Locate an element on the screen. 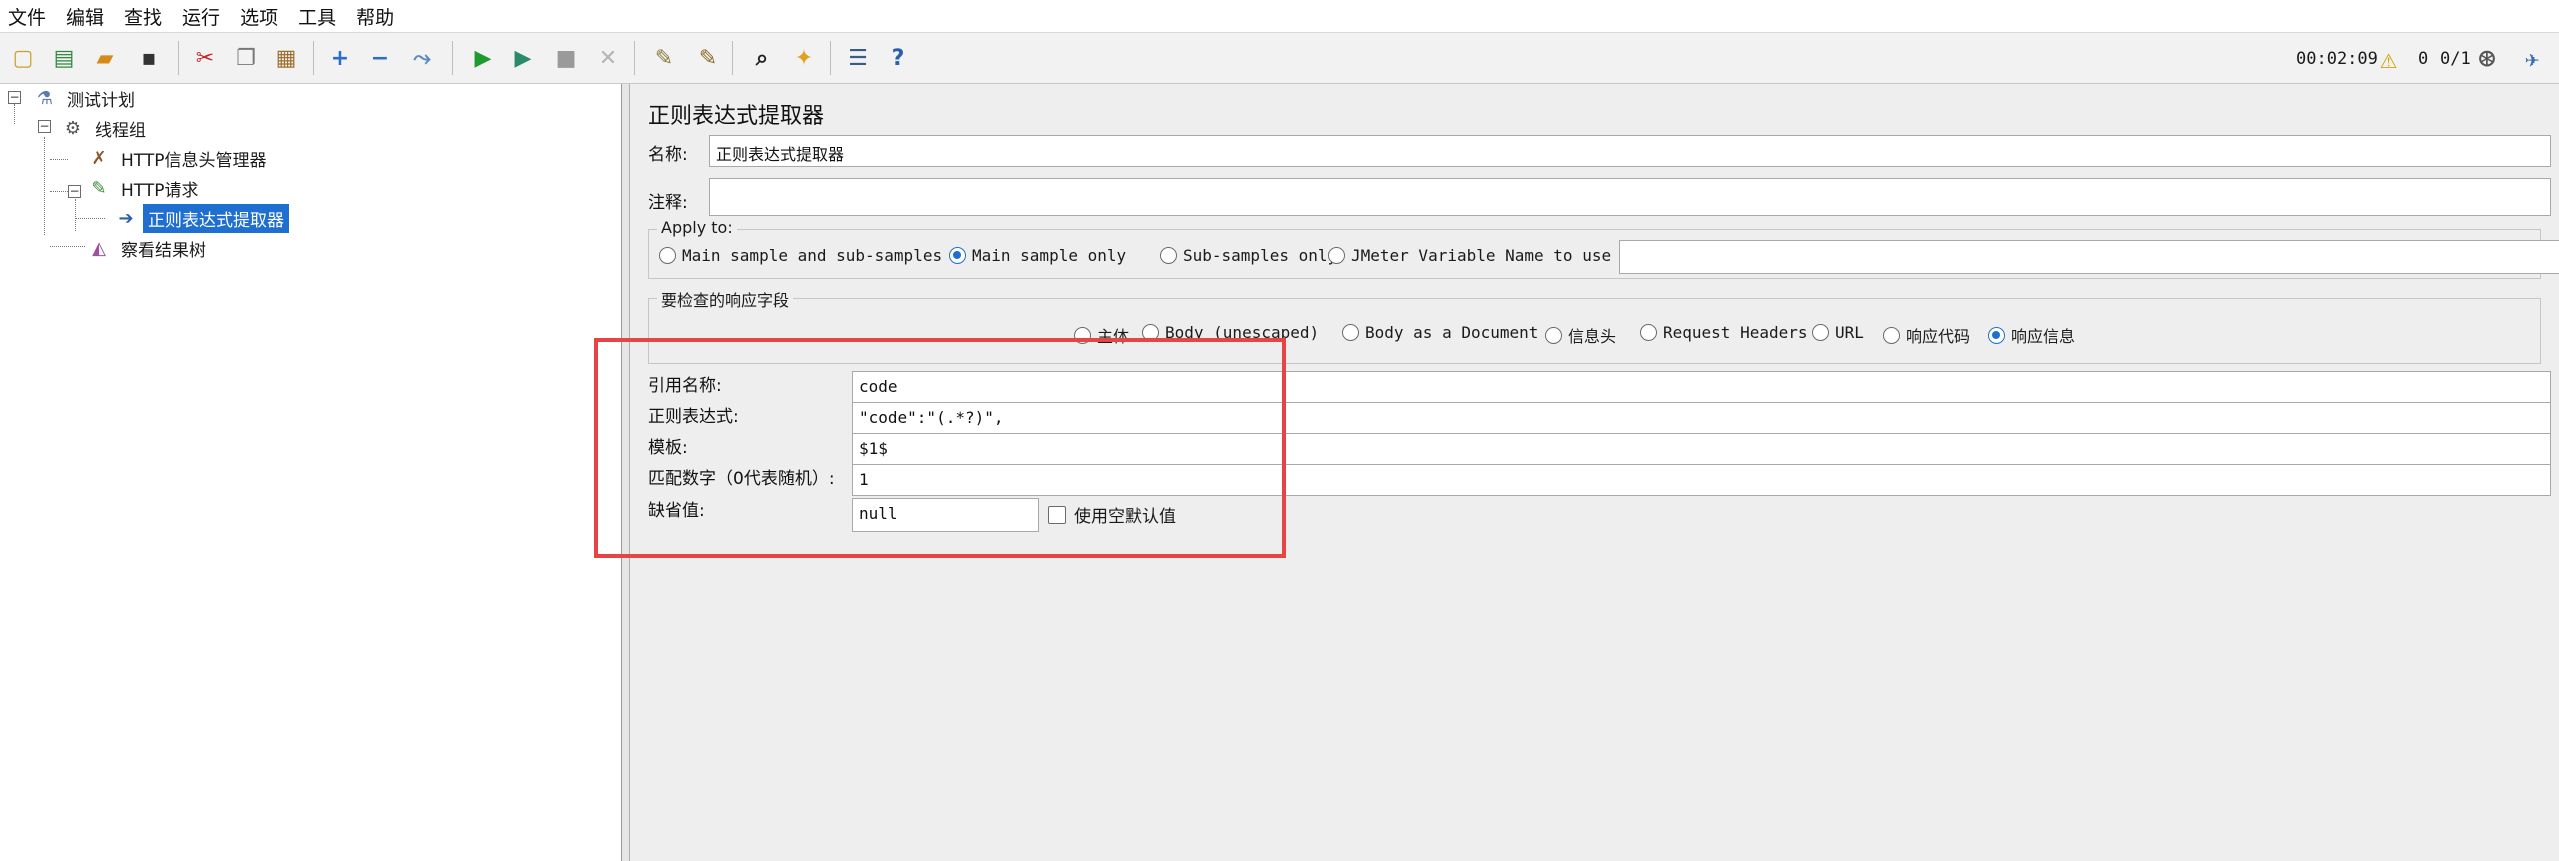 The width and height of the screenshot is (2559, 861). new-icon: ▢ is located at coordinates (23, 58).